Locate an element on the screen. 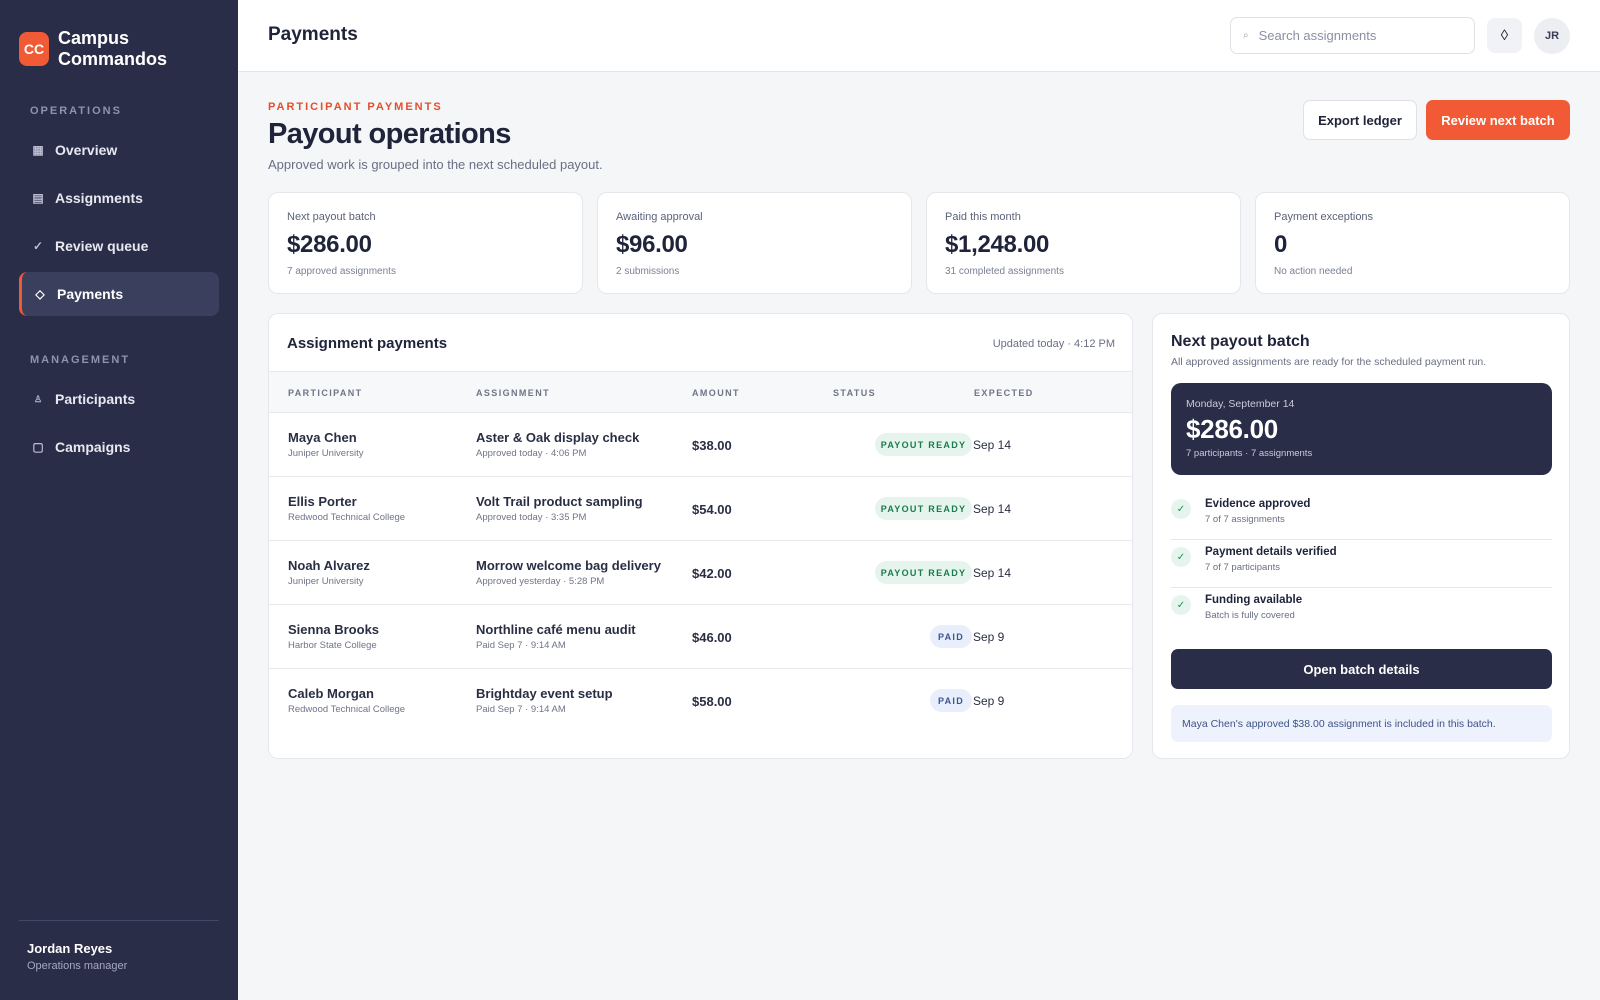 The height and width of the screenshot is (1000, 1600). brand: CC Campus Commandos is located at coordinates (103, 49).